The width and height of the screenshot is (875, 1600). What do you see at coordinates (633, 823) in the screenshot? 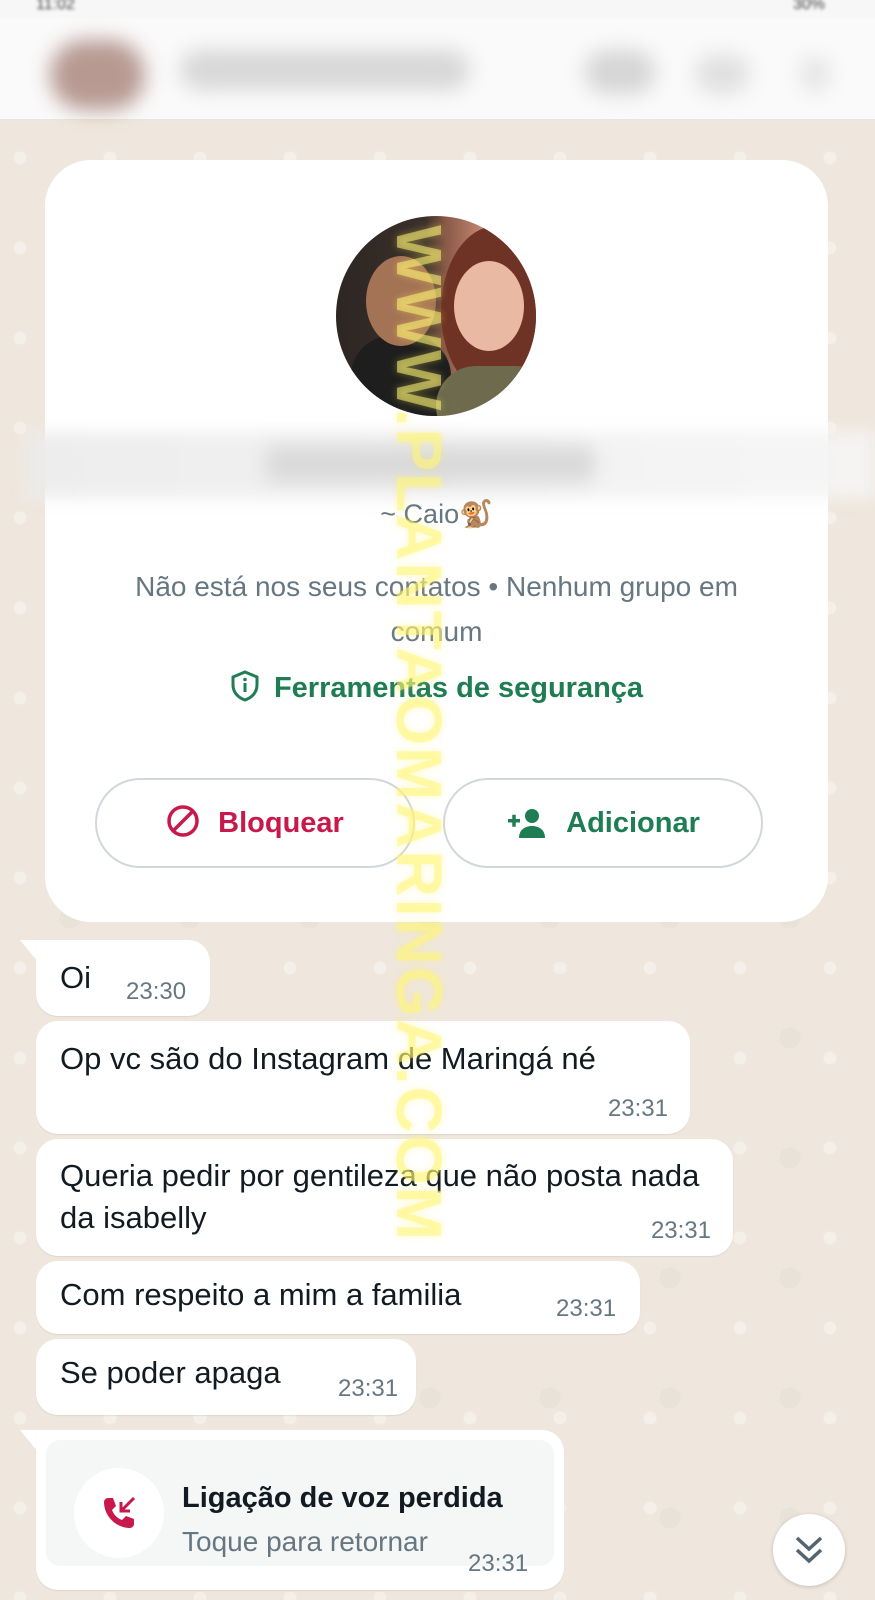
I see `add-label: Adicionar` at bounding box center [633, 823].